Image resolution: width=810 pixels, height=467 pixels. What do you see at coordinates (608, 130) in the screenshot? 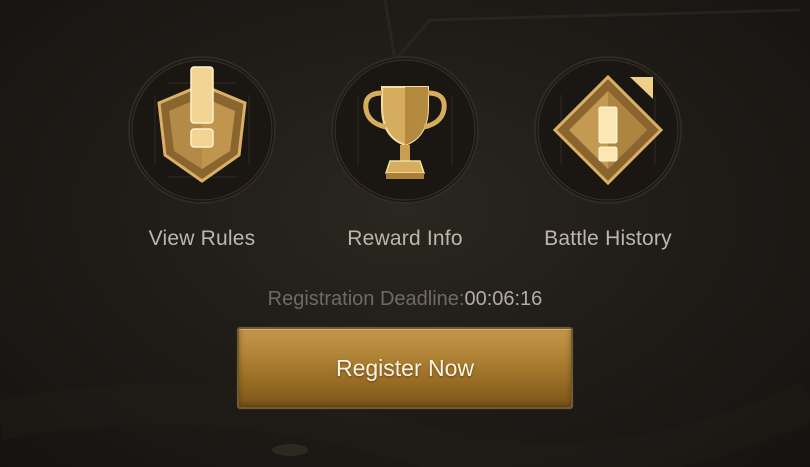
I see `alert-diamond-icon` at bounding box center [608, 130].